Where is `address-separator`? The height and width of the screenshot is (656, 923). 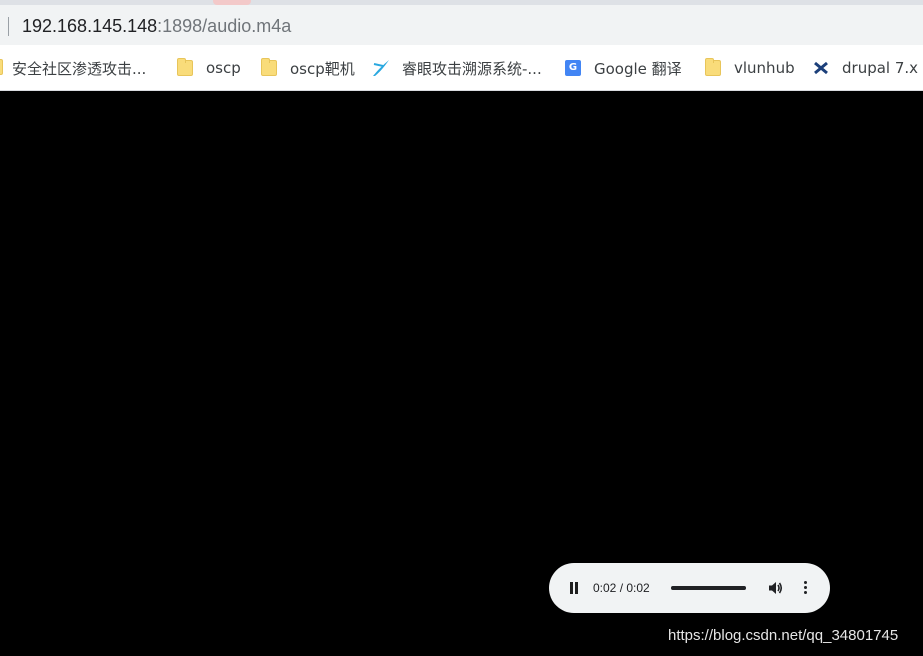 address-separator is located at coordinates (8, 26).